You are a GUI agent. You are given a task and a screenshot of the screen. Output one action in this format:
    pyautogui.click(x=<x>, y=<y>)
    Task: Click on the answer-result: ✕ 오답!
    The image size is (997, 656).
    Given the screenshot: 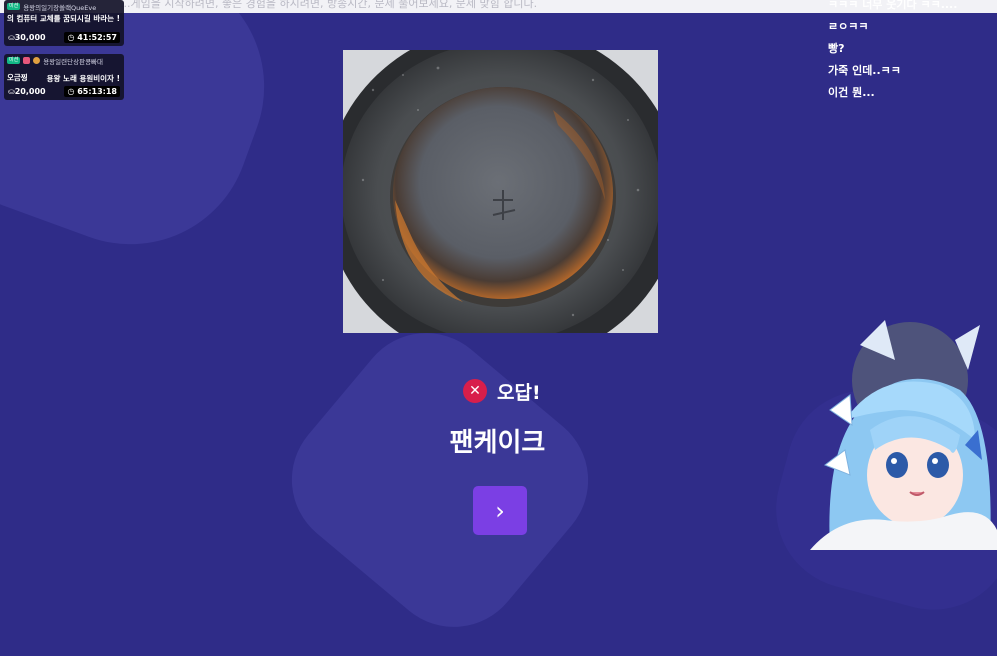 What is the action you would take?
    pyautogui.click(x=502, y=391)
    